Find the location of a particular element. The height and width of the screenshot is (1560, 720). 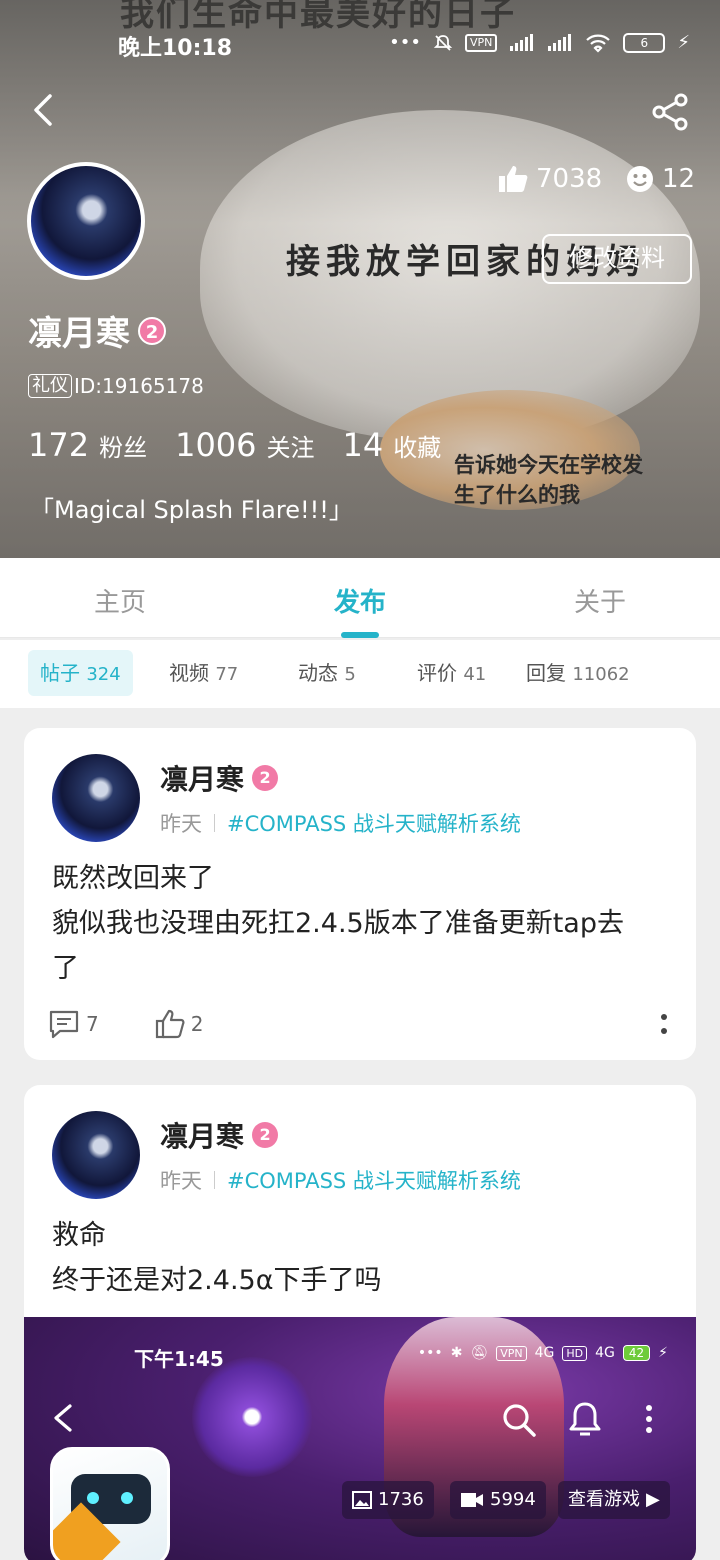

profile-tag-badge: 礼仪 is located at coordinates (50, 386).